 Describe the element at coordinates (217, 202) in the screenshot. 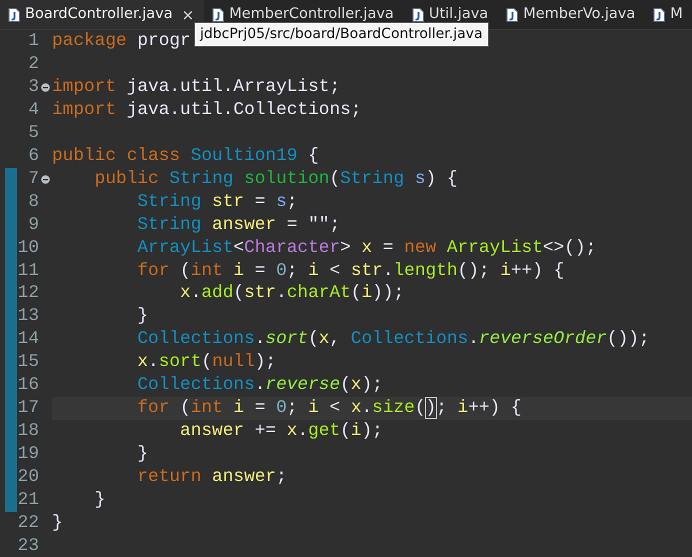

I see `code-line: String str = s;` at that location.